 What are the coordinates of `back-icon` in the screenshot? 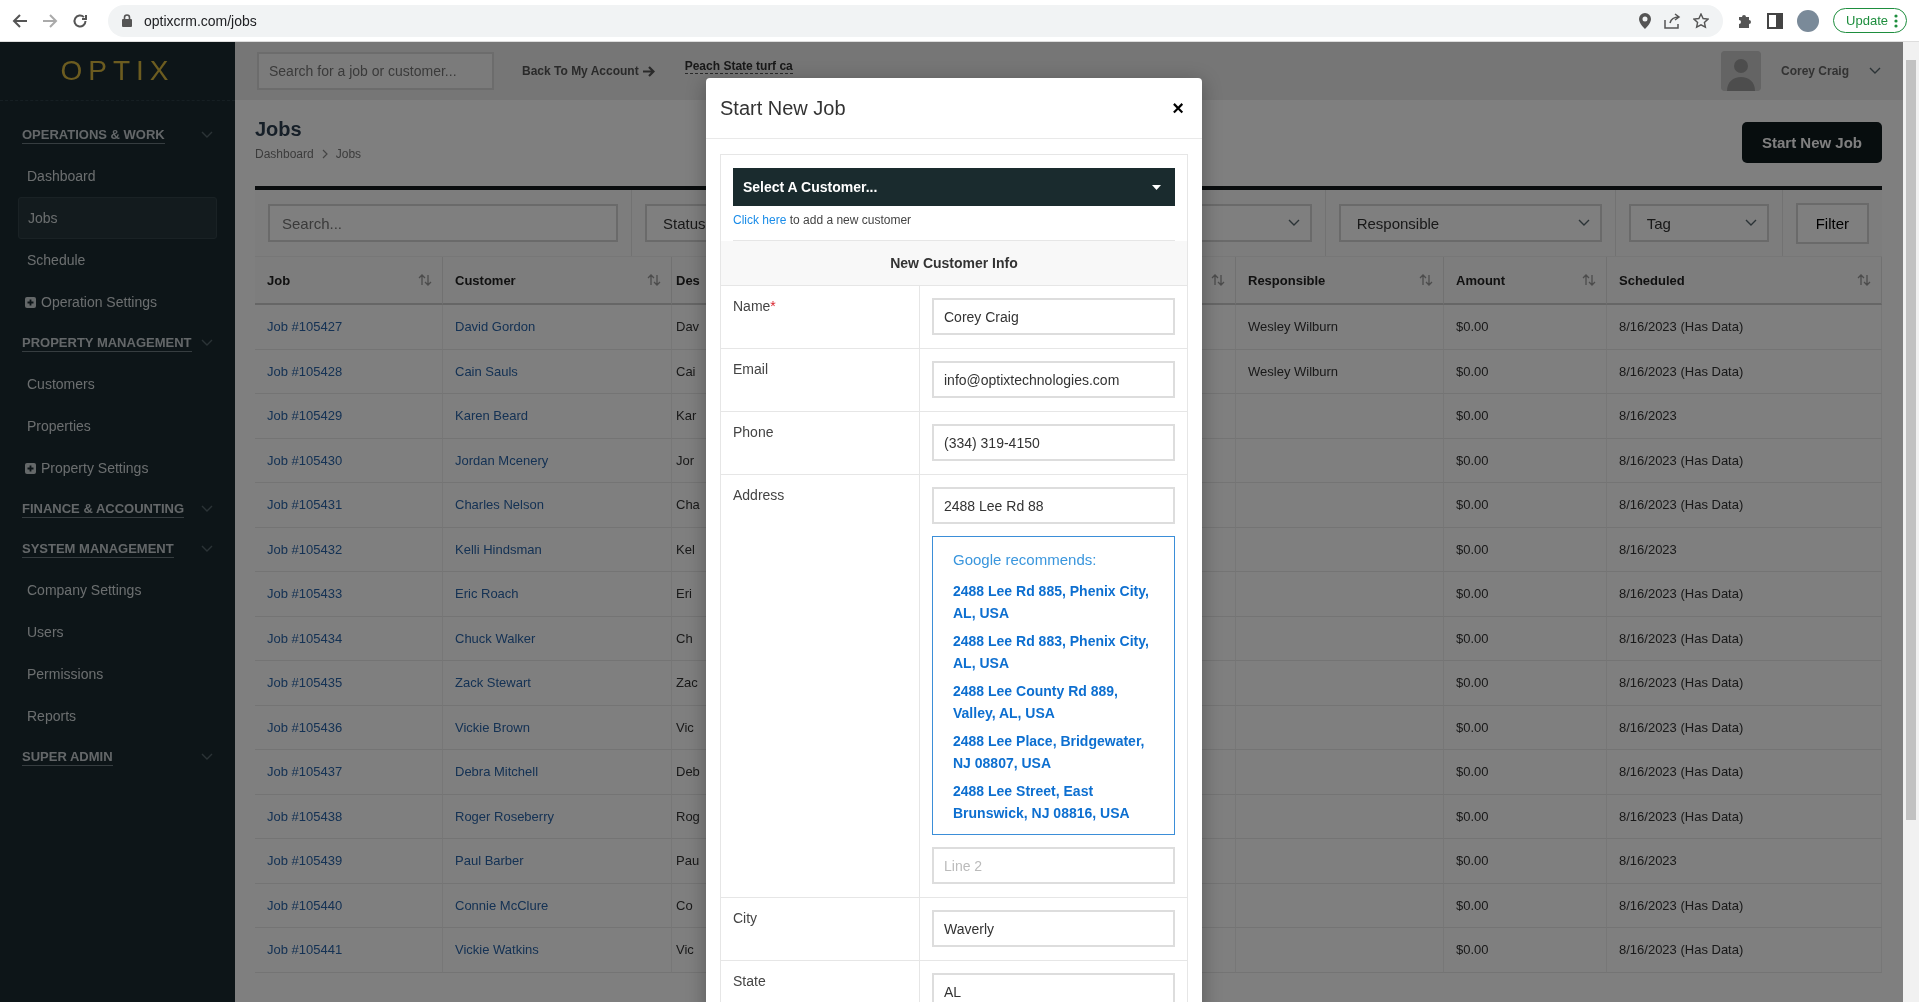 It's located at (20, 20).